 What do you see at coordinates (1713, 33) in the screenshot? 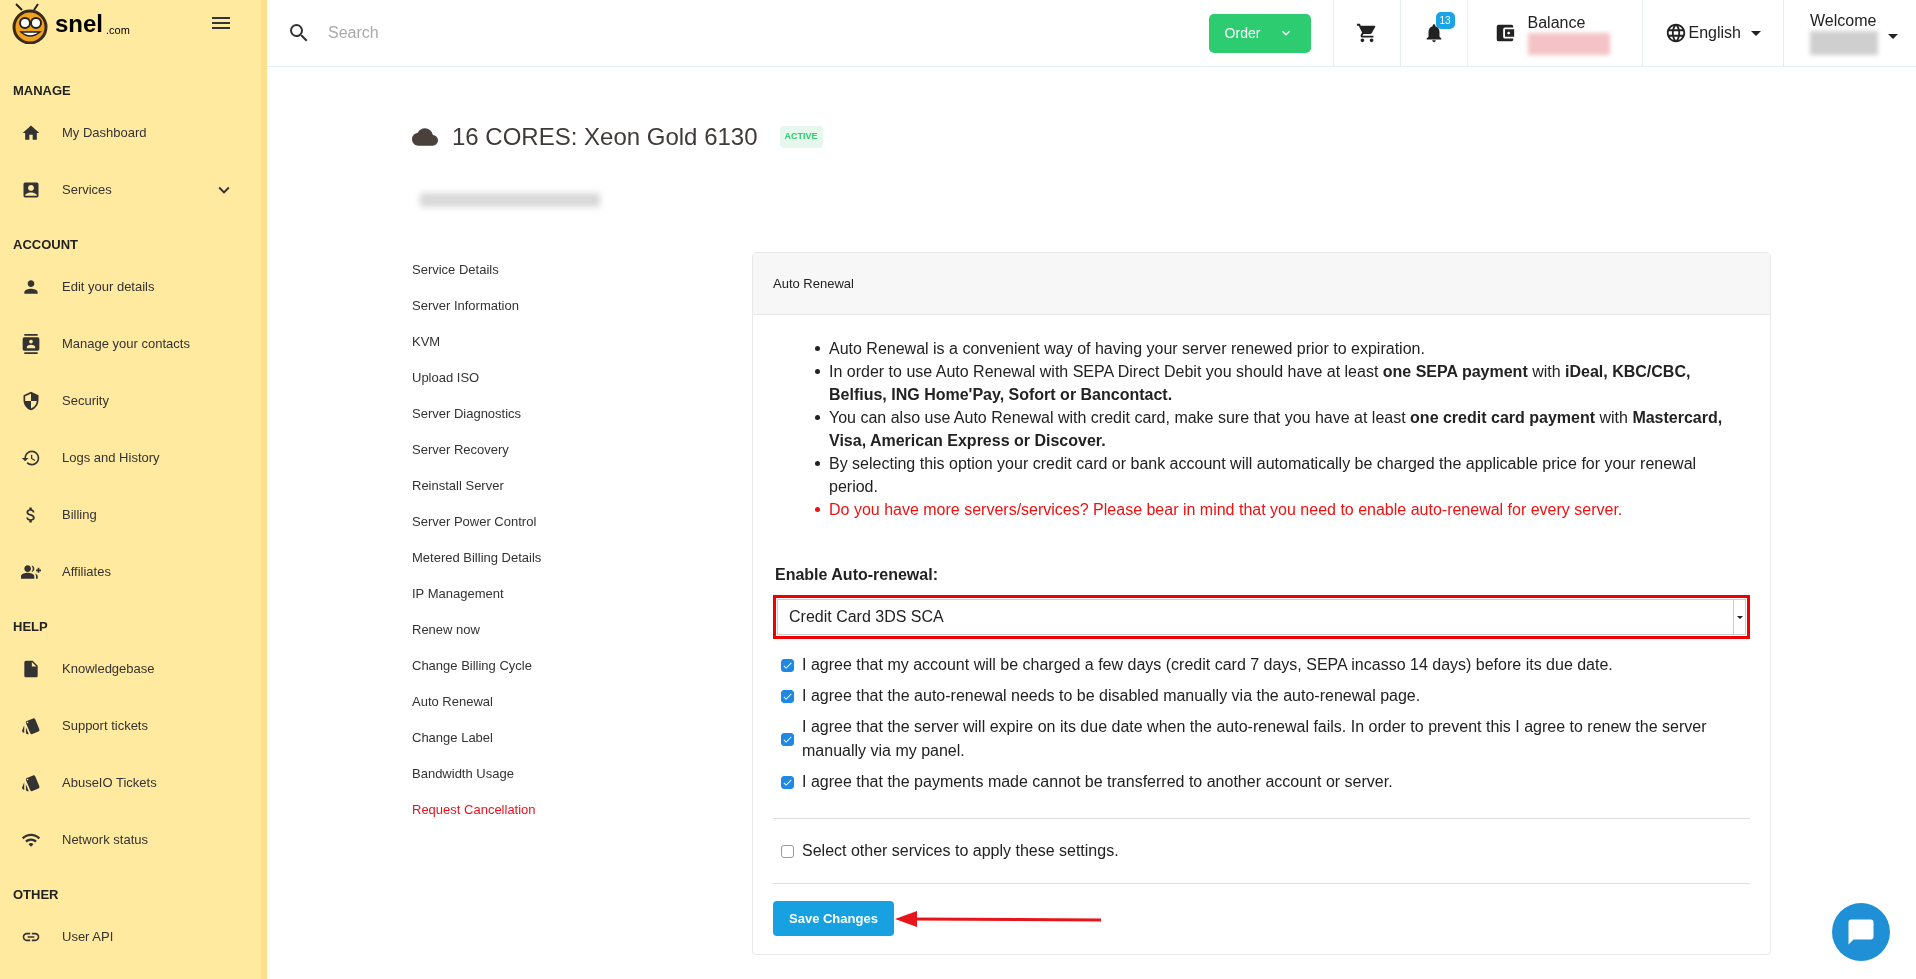
I see `language-selector: English` at bounding box center [1713, 33].